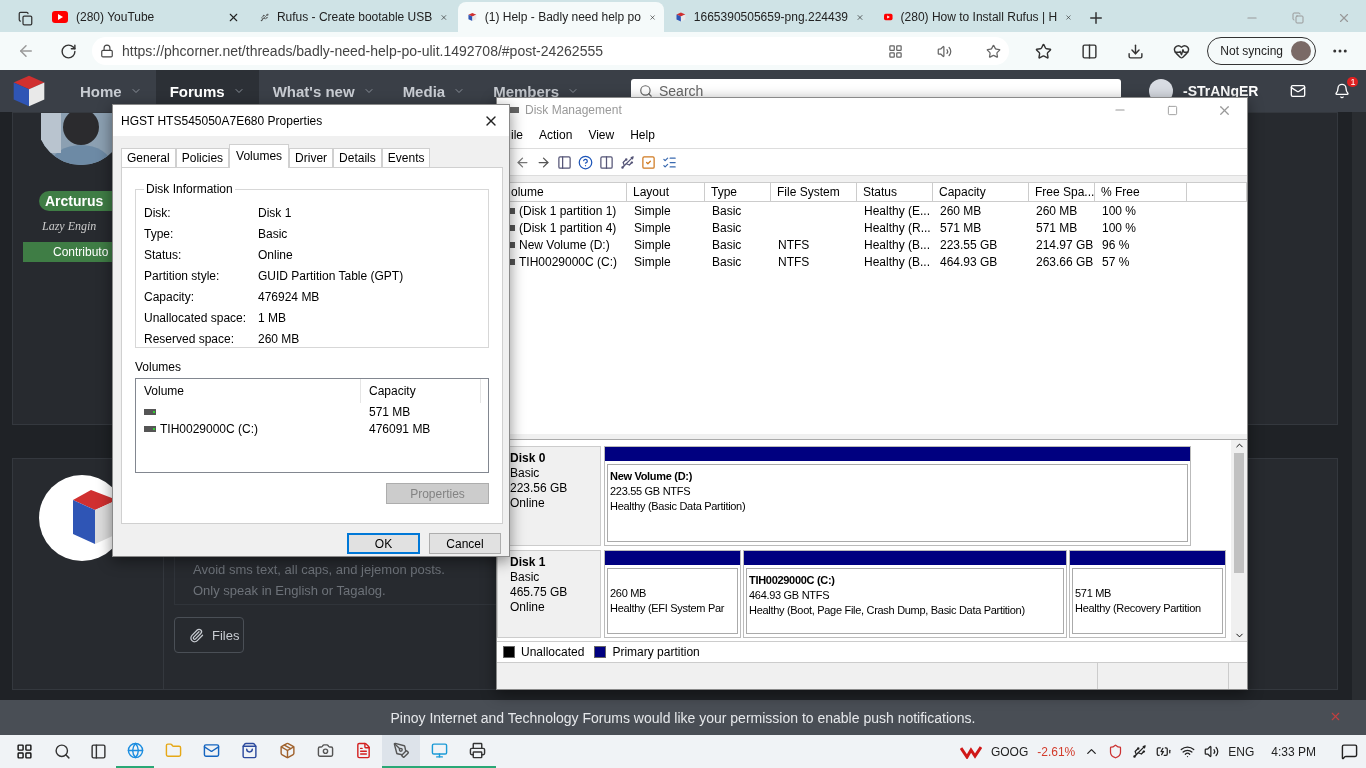 The image size is (1366, 768). I want to click on pen-icon, so click(401, 750).